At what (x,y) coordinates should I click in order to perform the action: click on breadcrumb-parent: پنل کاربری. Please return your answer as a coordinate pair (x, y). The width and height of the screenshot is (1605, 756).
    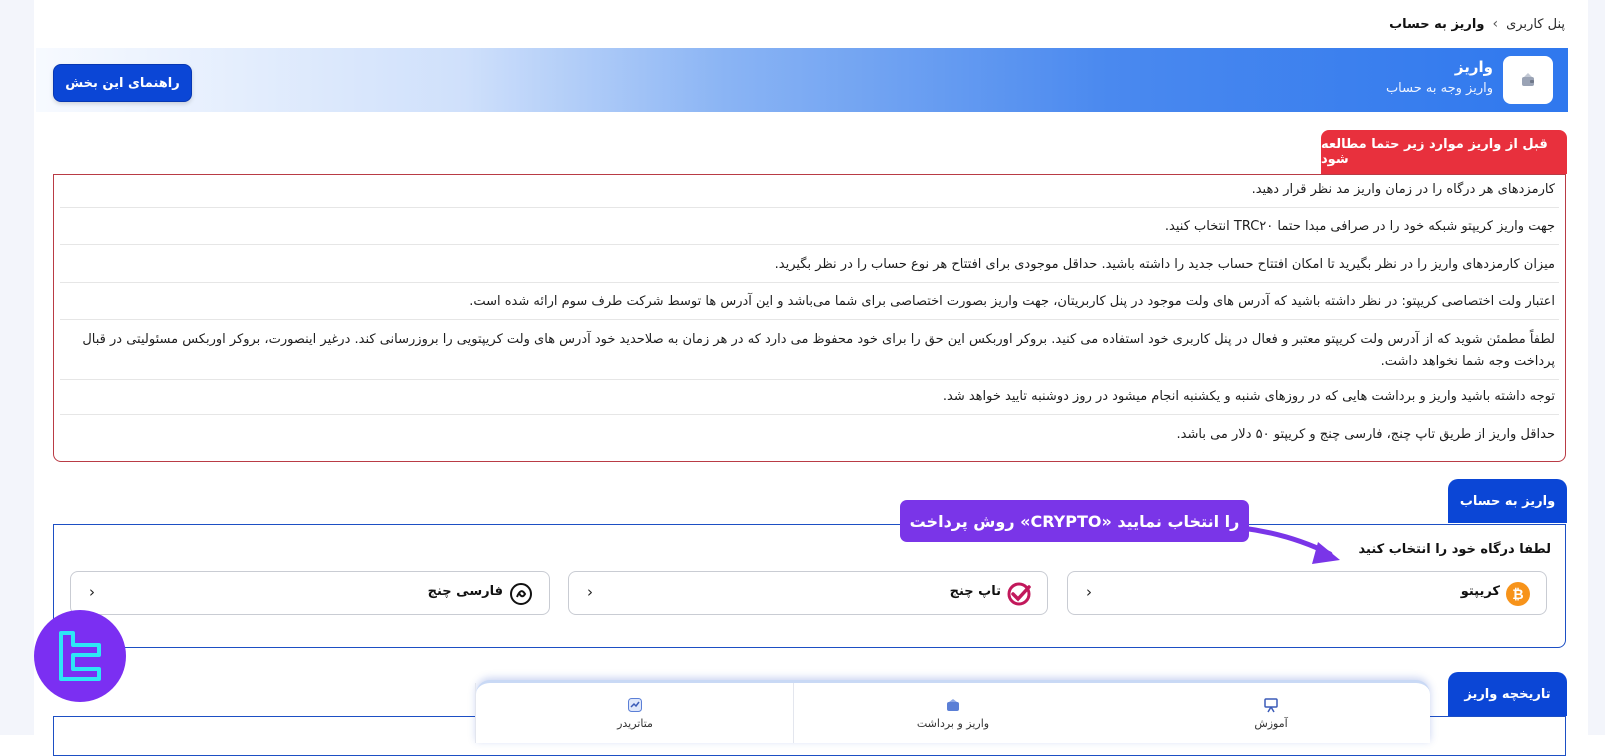
    Looking at the image, I should click on (1535, 24).